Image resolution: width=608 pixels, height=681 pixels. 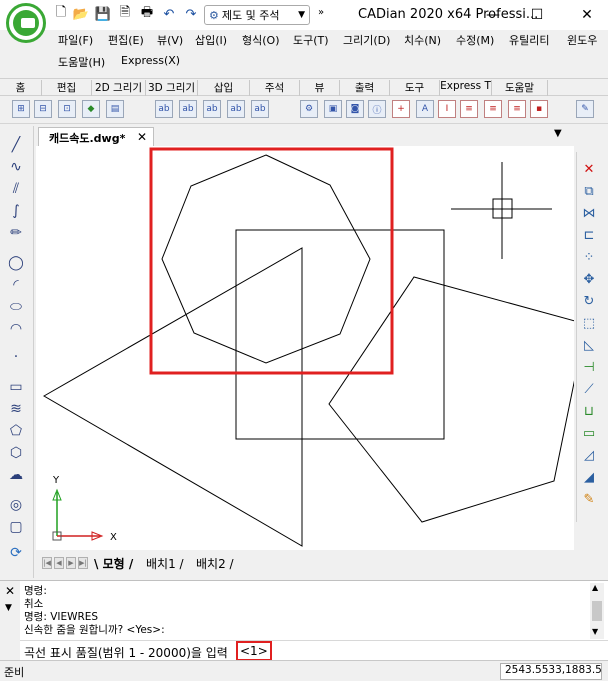 I want to click on insert-text-icon: I, so click(x=447, y=109).